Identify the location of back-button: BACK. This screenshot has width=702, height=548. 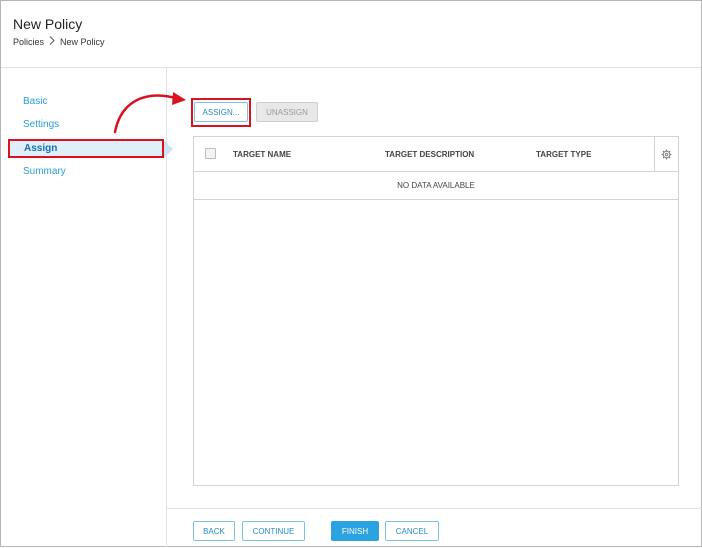
(214, 531).